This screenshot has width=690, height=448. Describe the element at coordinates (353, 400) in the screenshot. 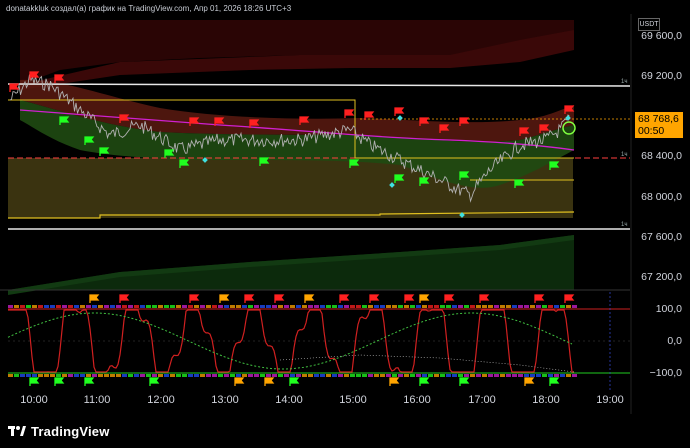

I see `time-tick-1500: 15:00` at that location.